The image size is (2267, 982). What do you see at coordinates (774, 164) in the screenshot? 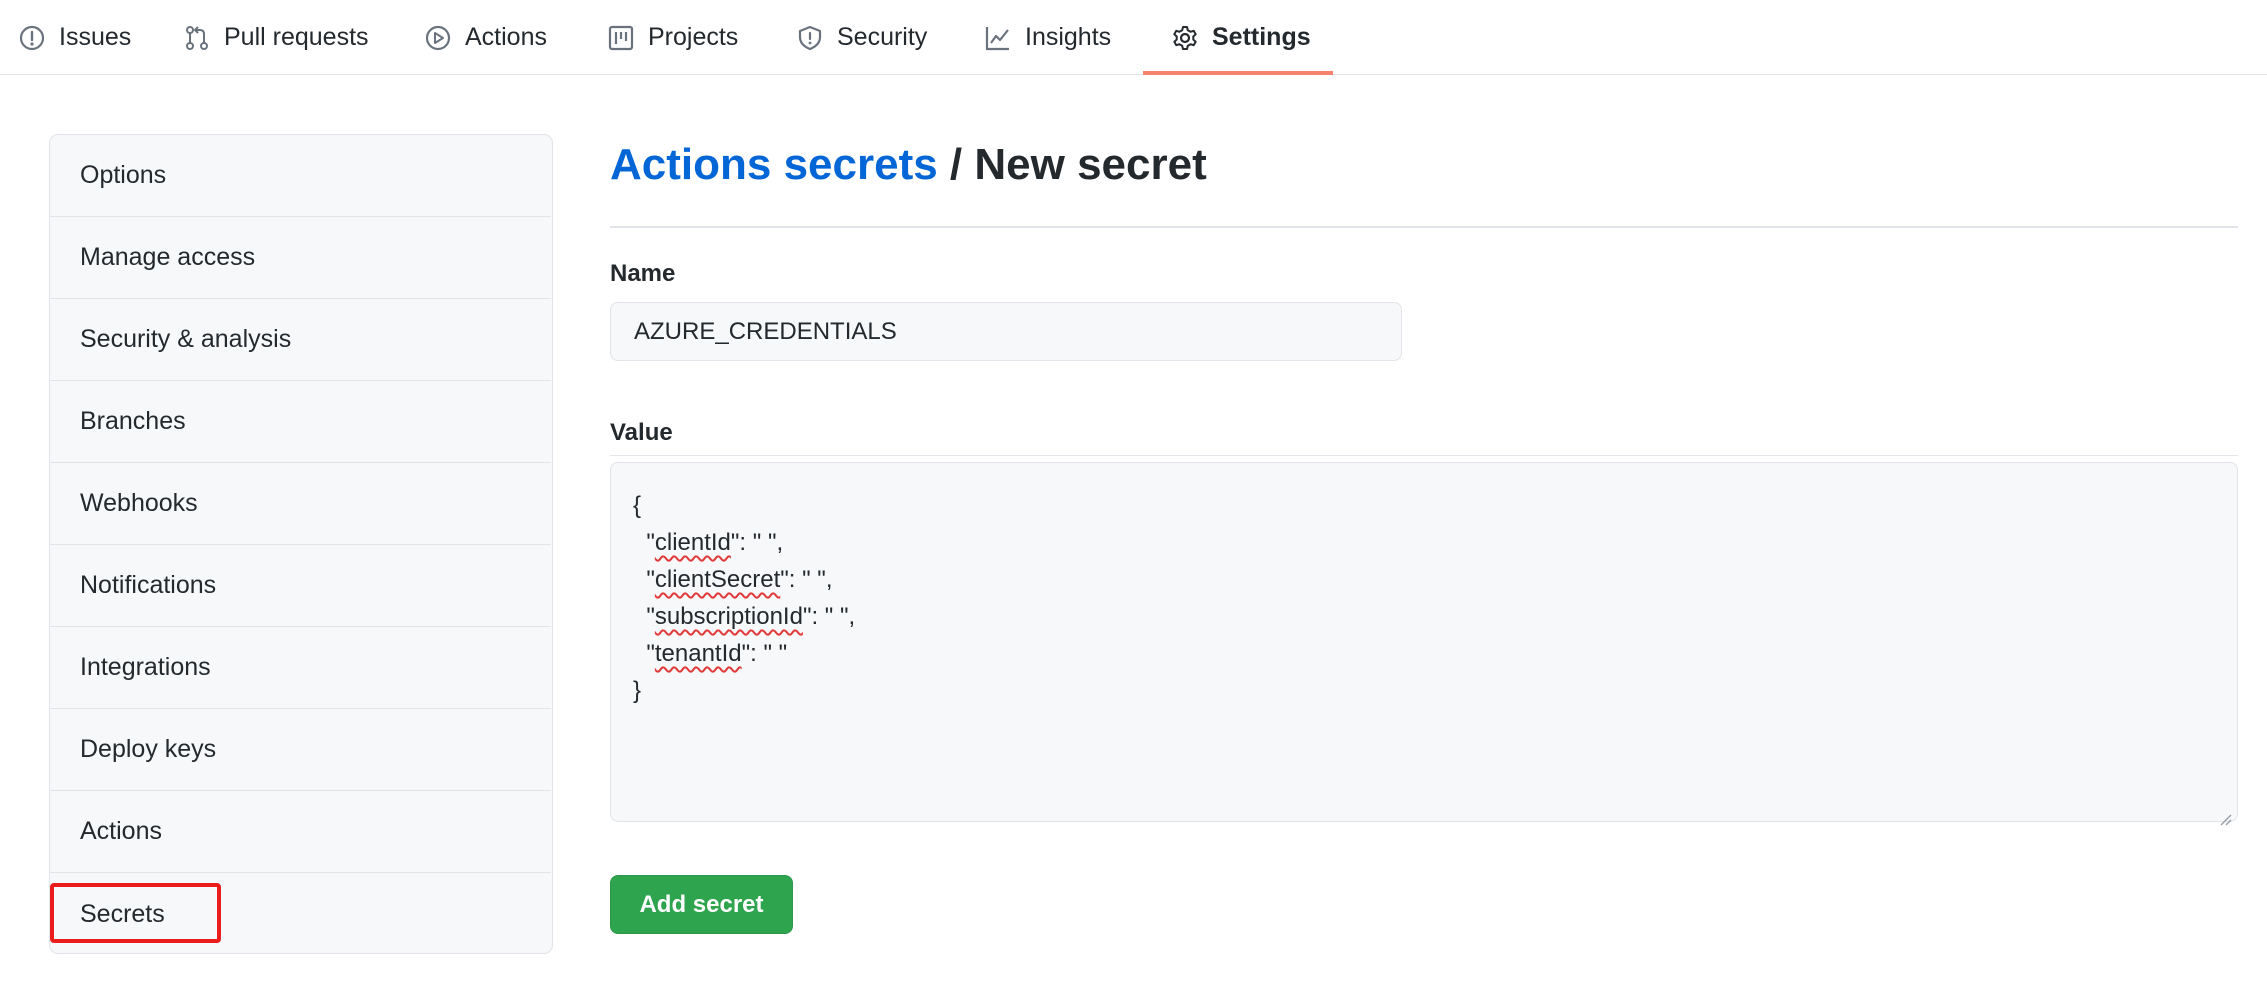
I see `breadcrumb-actions-secrets-link: Actions secrets` at bounding box center [774, 164].